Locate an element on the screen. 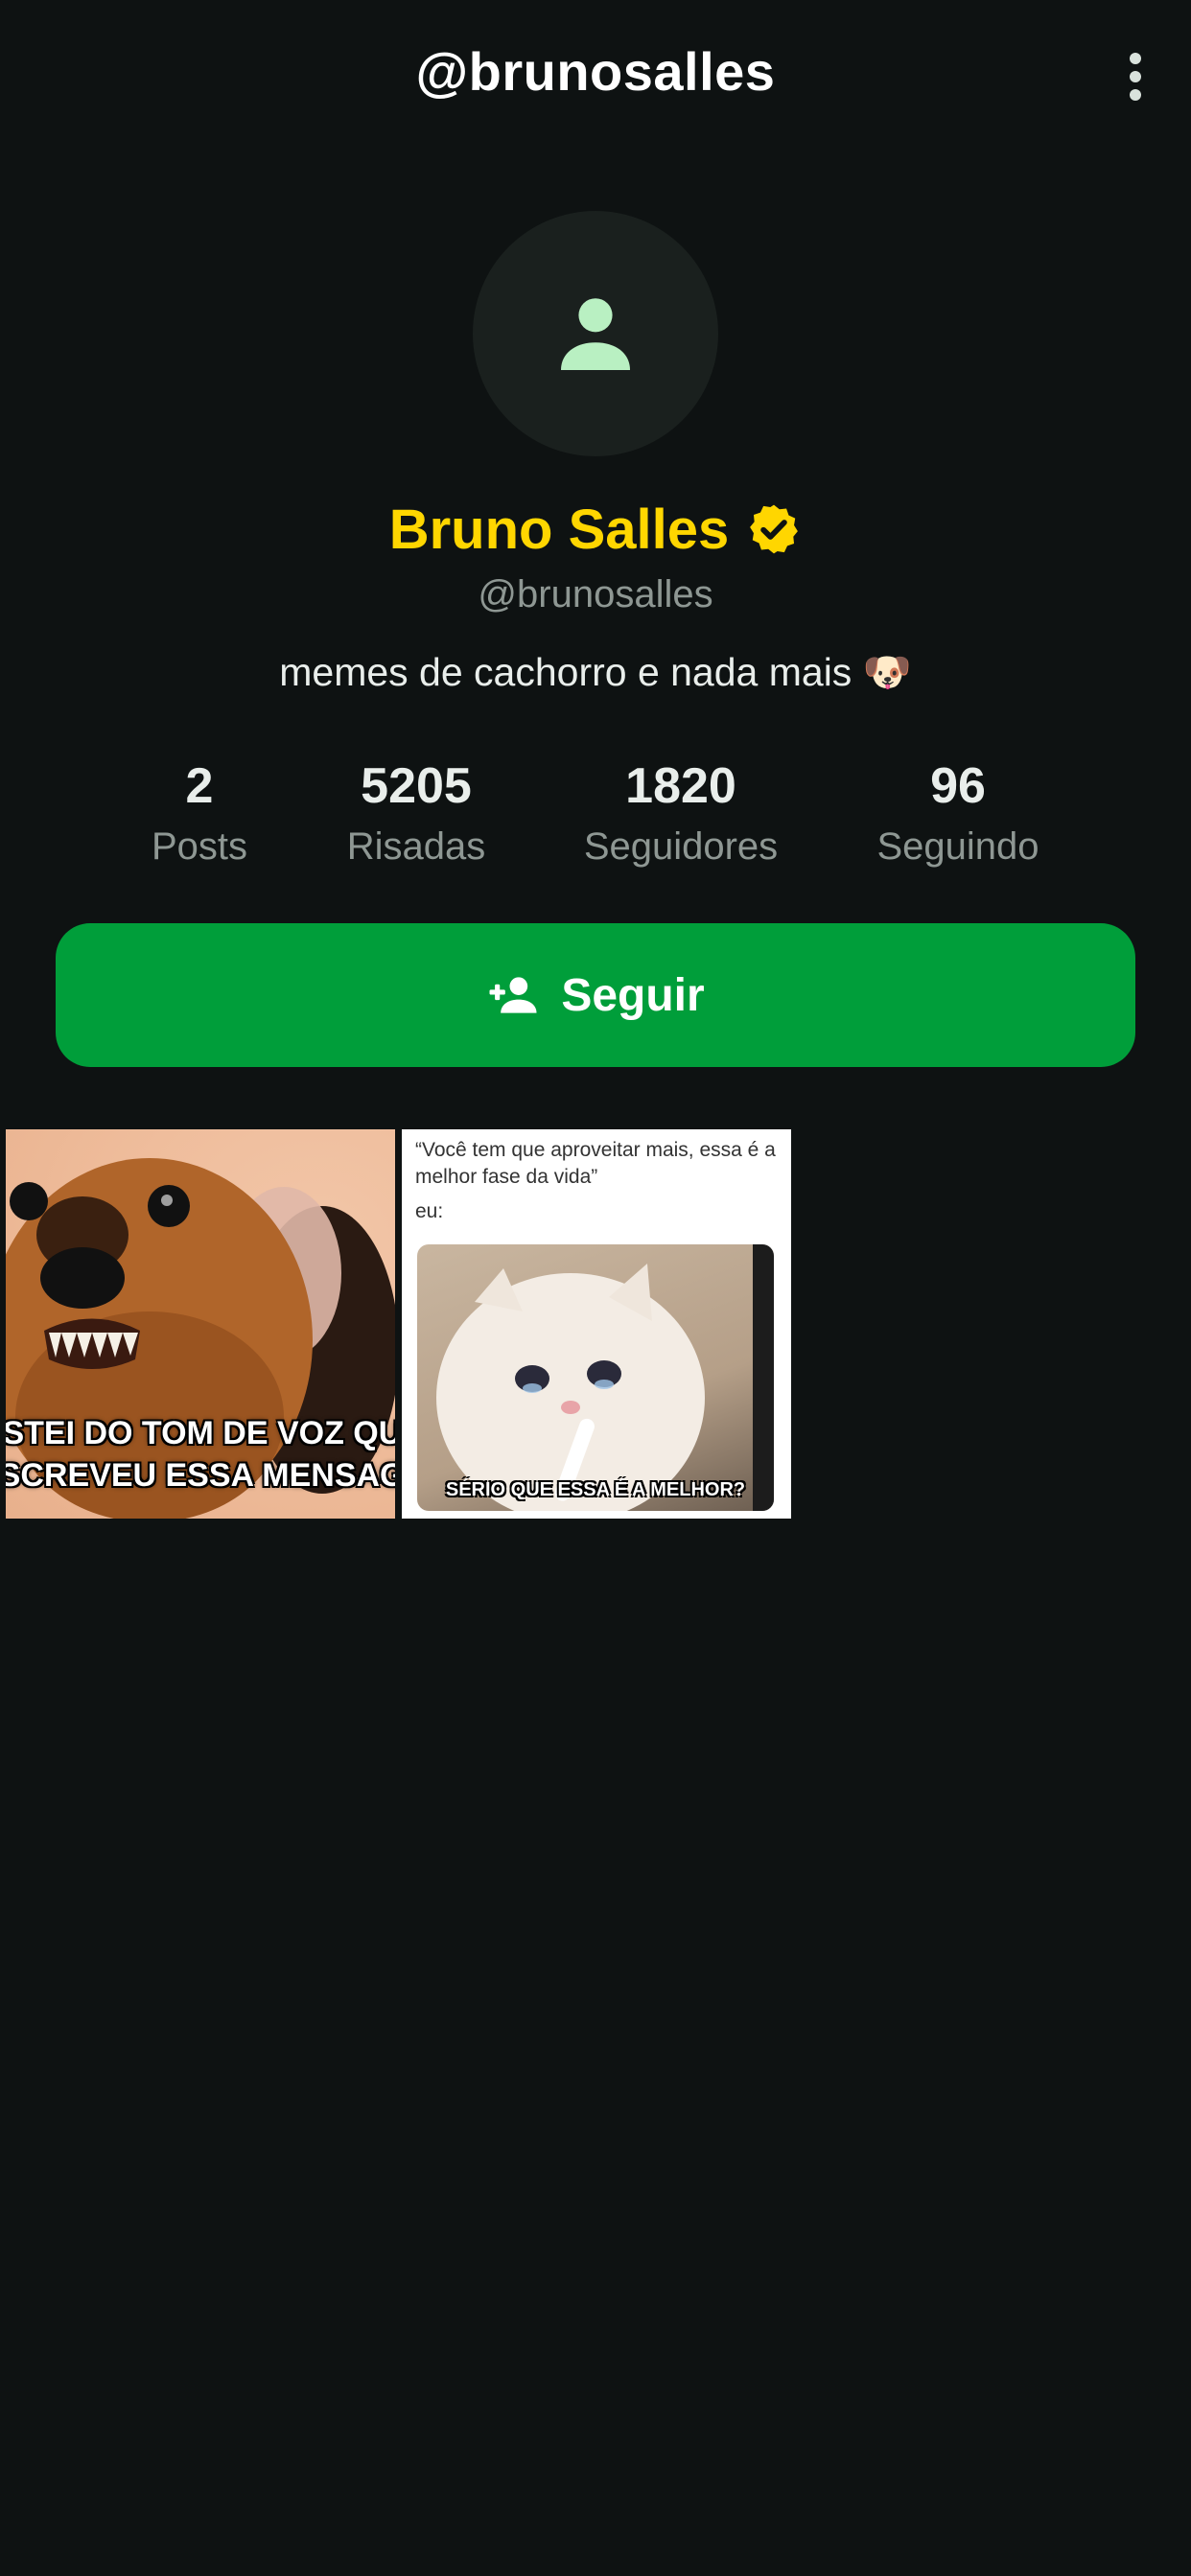 The image size is (1191, 2576). name-row: Bruno Salles is located at coordinates (595, 529).